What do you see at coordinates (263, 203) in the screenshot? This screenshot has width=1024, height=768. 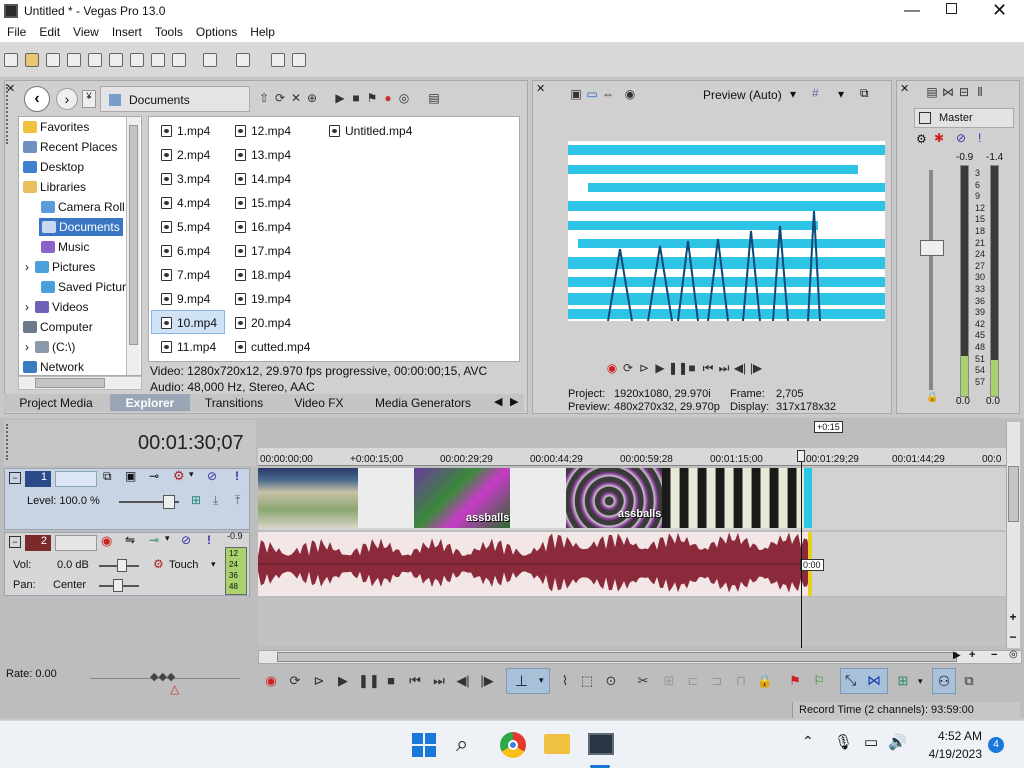 I see `file-item: 15.mp4` at bounding box center [263, 203].